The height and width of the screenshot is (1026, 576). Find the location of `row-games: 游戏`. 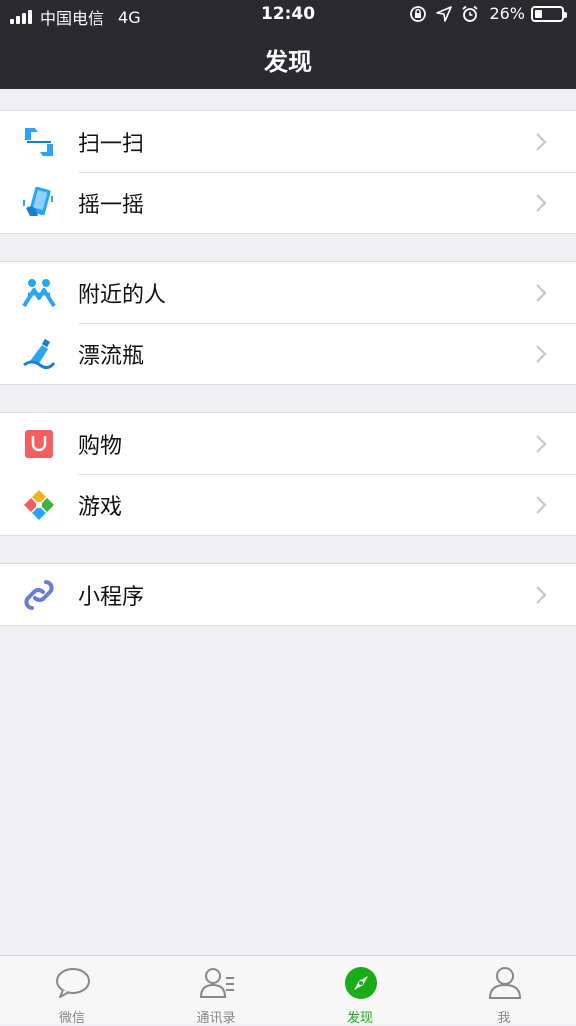

row-games: 游戏 is located at coordinates (288, 504).